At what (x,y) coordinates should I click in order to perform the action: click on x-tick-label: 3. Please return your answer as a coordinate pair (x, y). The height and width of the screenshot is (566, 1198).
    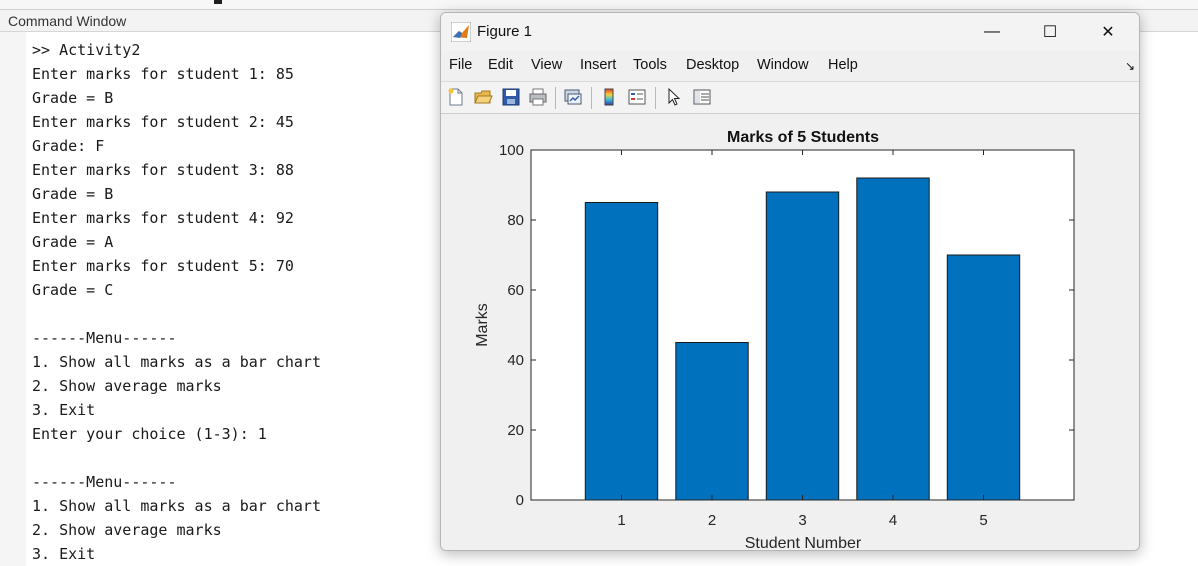
    Looking at the image, I should click on (802, 520).